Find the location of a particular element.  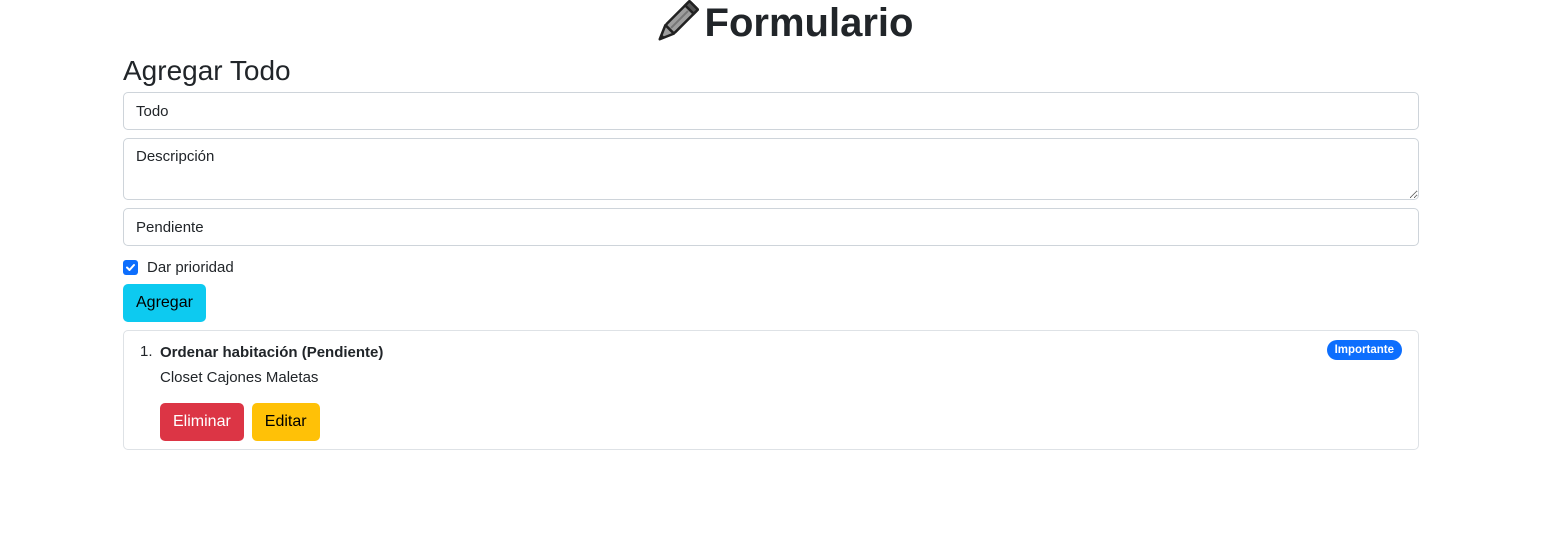

delete-button: Eliminar is located at coordinates (202, 422).